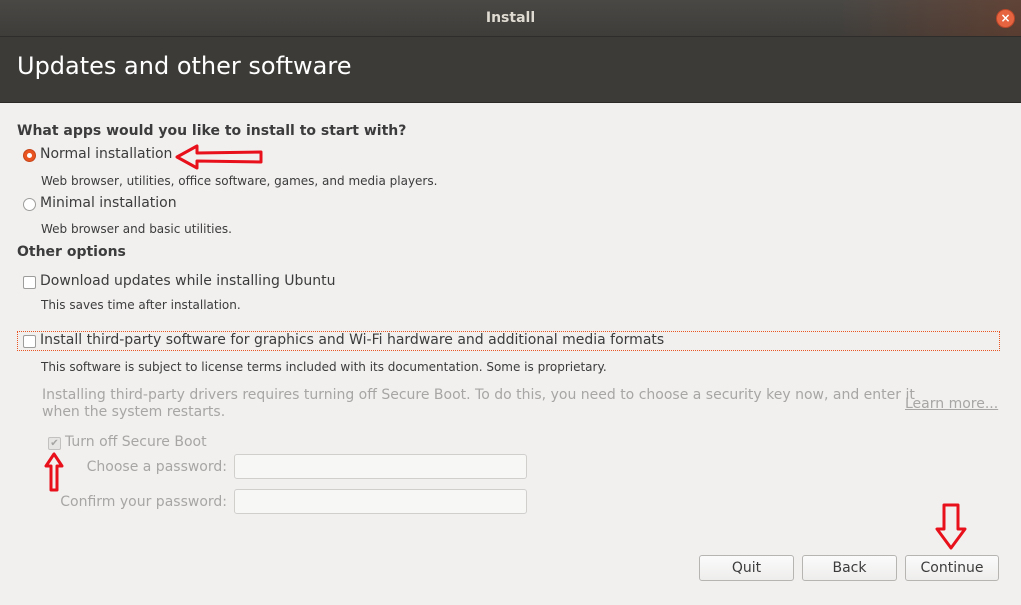  I want to click on minimal-installation-description: Web browser and basic utilities., so click(136, 229).